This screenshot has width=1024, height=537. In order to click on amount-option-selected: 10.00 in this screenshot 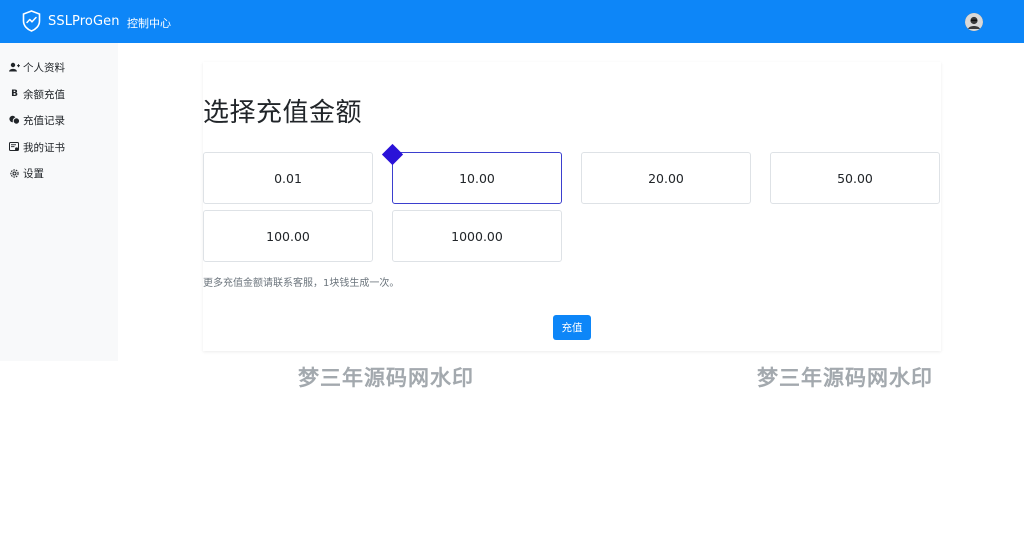, I will do `click(477, 178)`.